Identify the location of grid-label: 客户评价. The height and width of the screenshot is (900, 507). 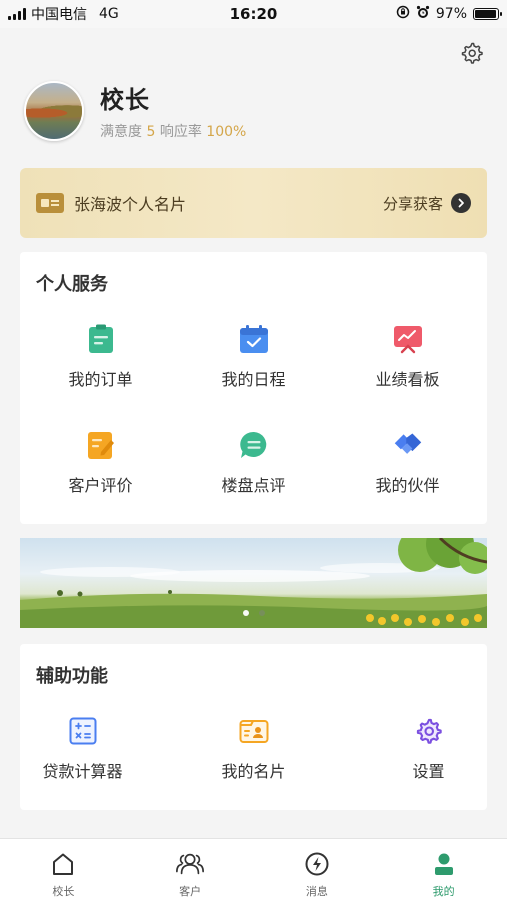
(100, 485).